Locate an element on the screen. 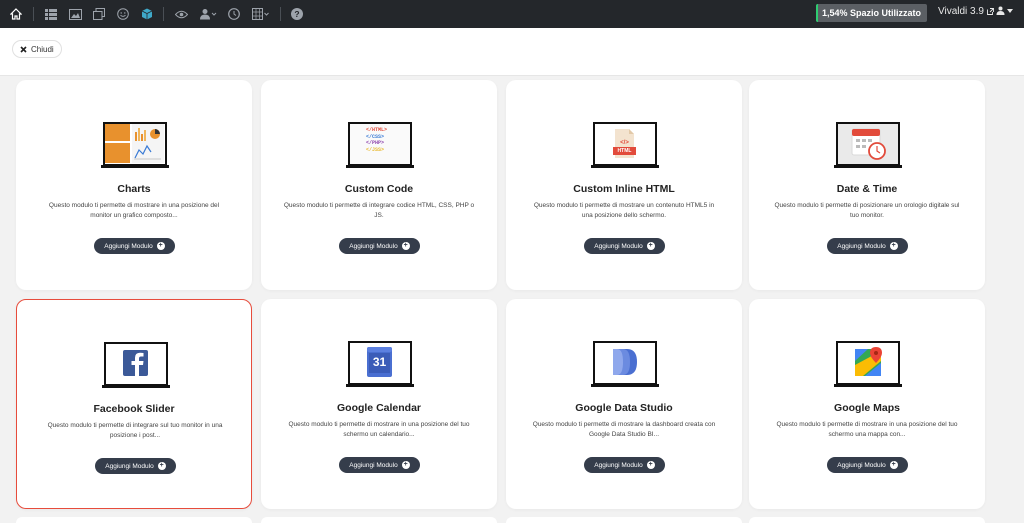  version-link: Vivaldi 3.9 is located at coordinates (966, 11).